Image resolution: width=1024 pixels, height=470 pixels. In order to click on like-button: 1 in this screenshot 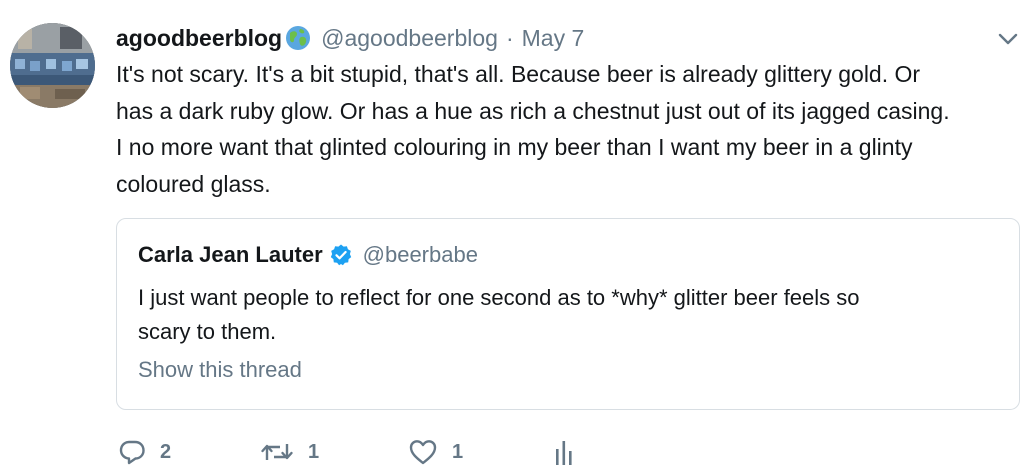, I will do `click(435, 452)`.